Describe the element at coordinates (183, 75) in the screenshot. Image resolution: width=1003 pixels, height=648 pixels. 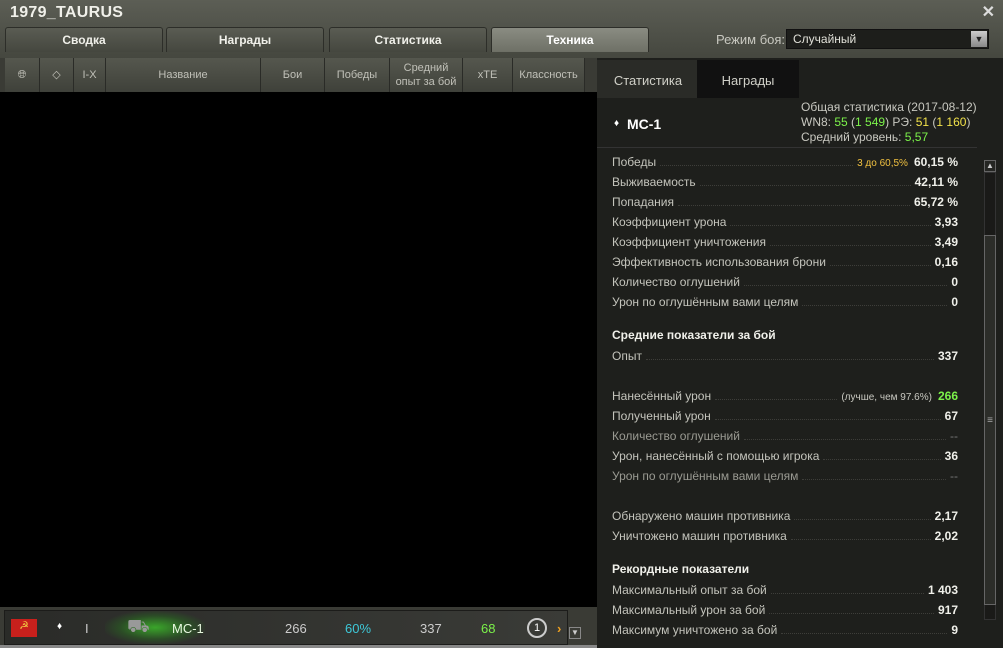
I see `column-name: Название` at that location.